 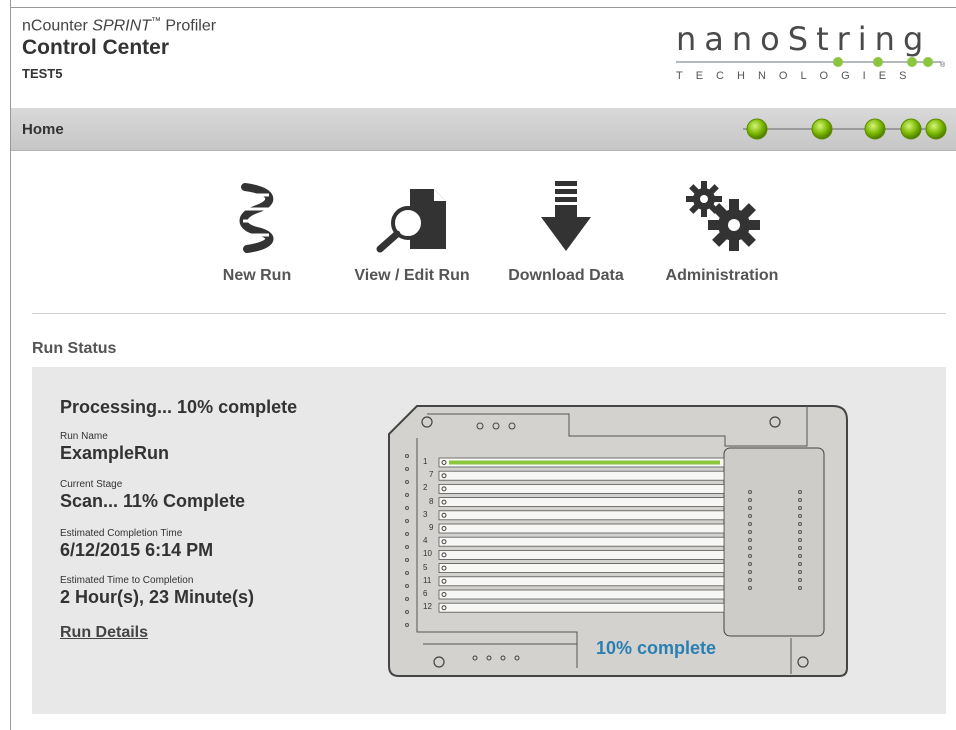 What do you see at coordinates (127, 580) in the screenshot?
I see `time-to-completion-label: Estimated Time to Completion` at bounding box center [127, 580].